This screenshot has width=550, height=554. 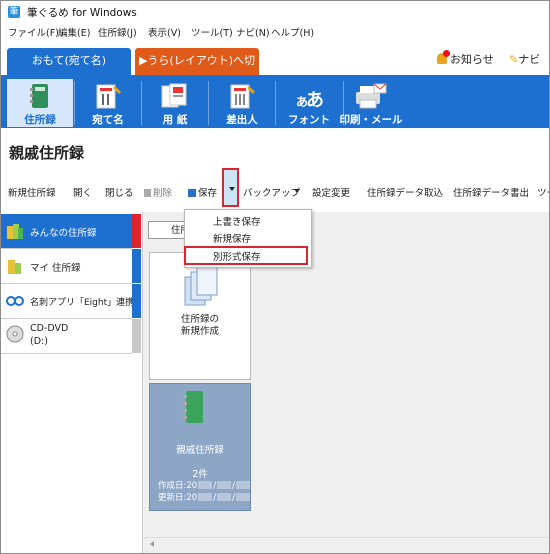 I want to click on disc-icon, so click(x=15, y=334).